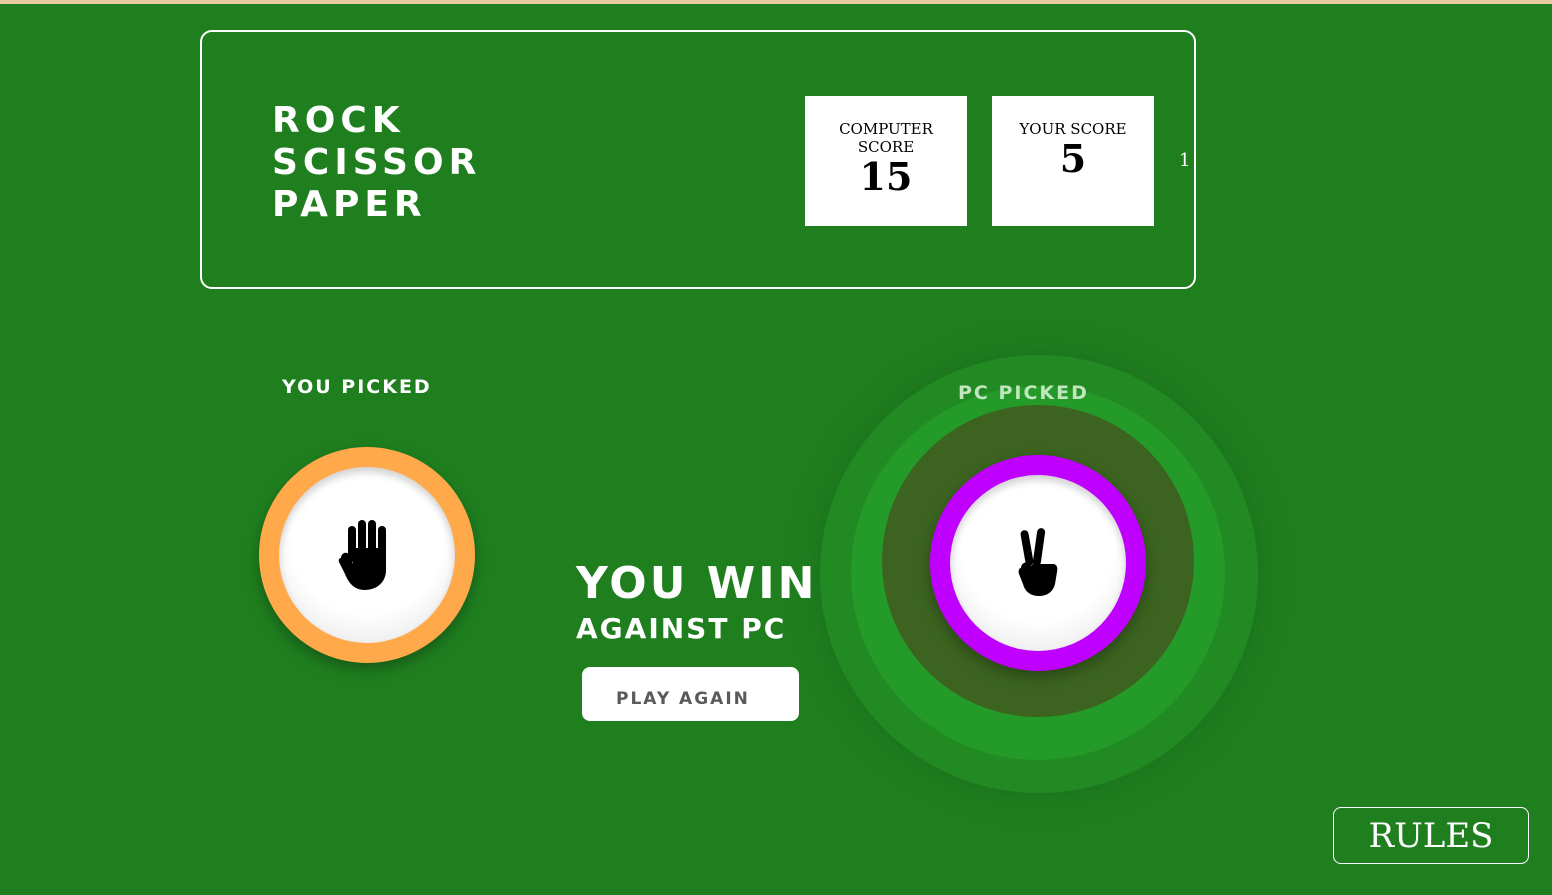  I want to click on title-line-scissor: SCISSOR, so click(377, 162).